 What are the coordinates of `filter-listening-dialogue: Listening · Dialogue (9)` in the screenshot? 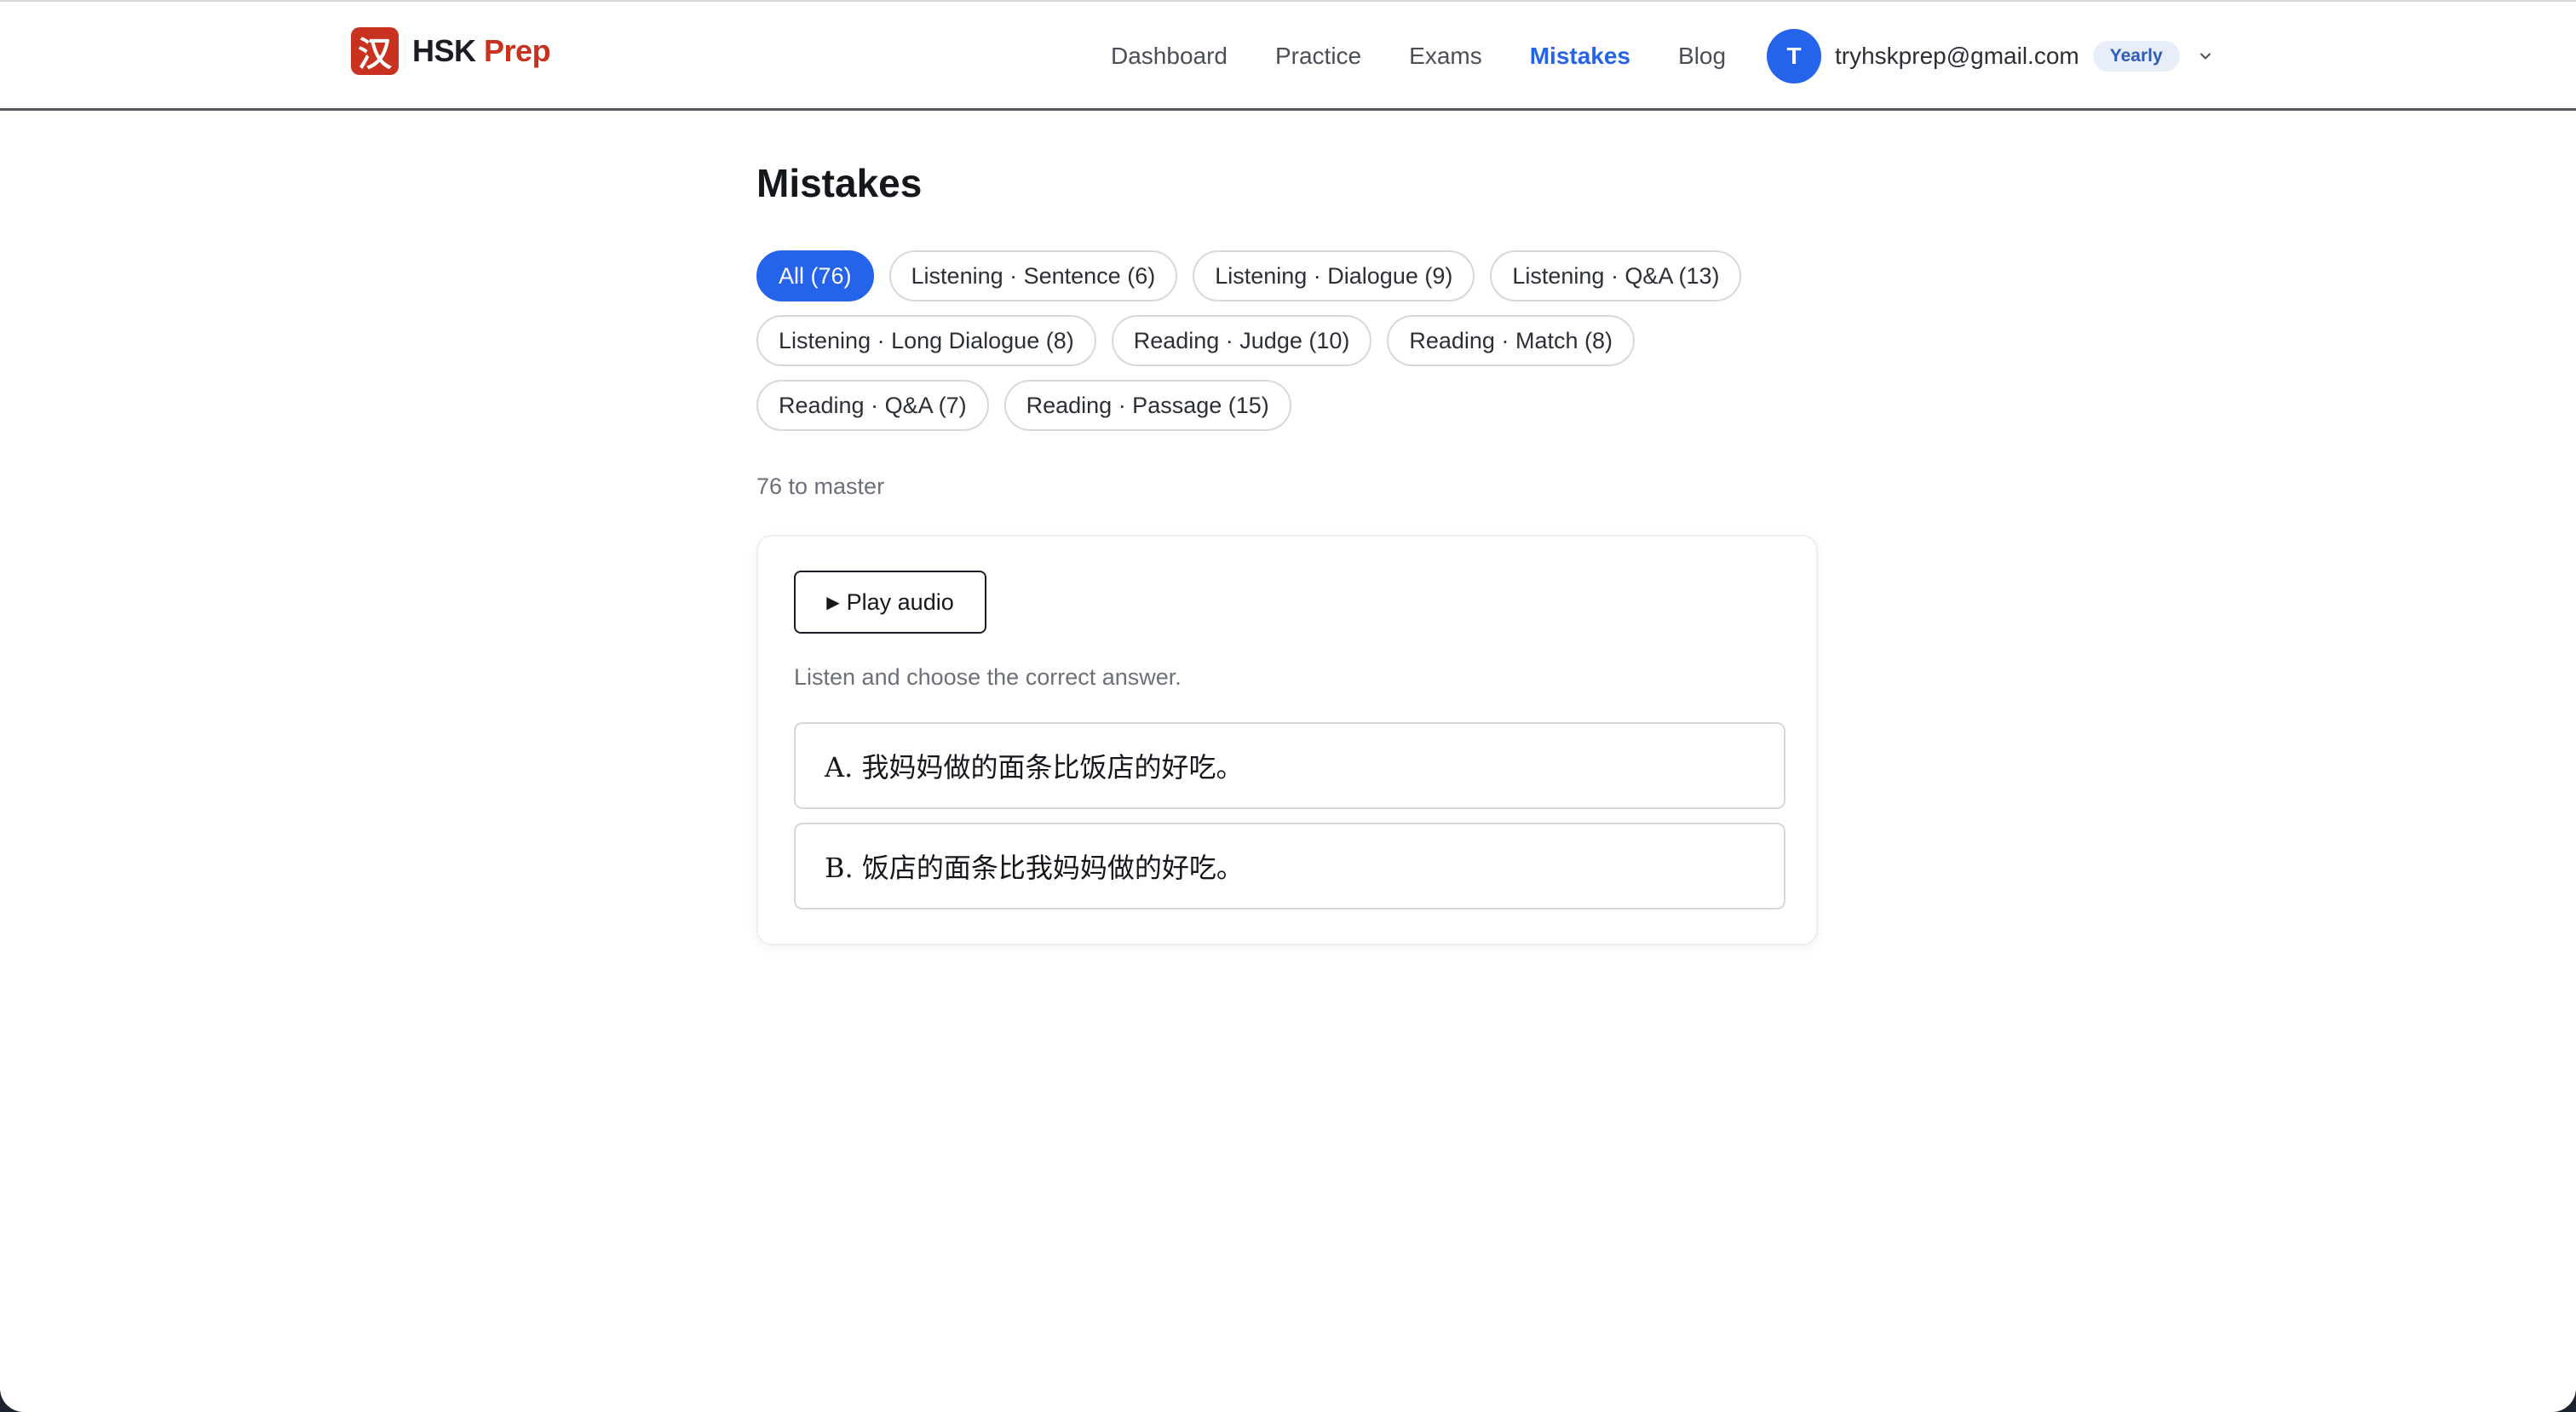 It's located at (1334, 275).